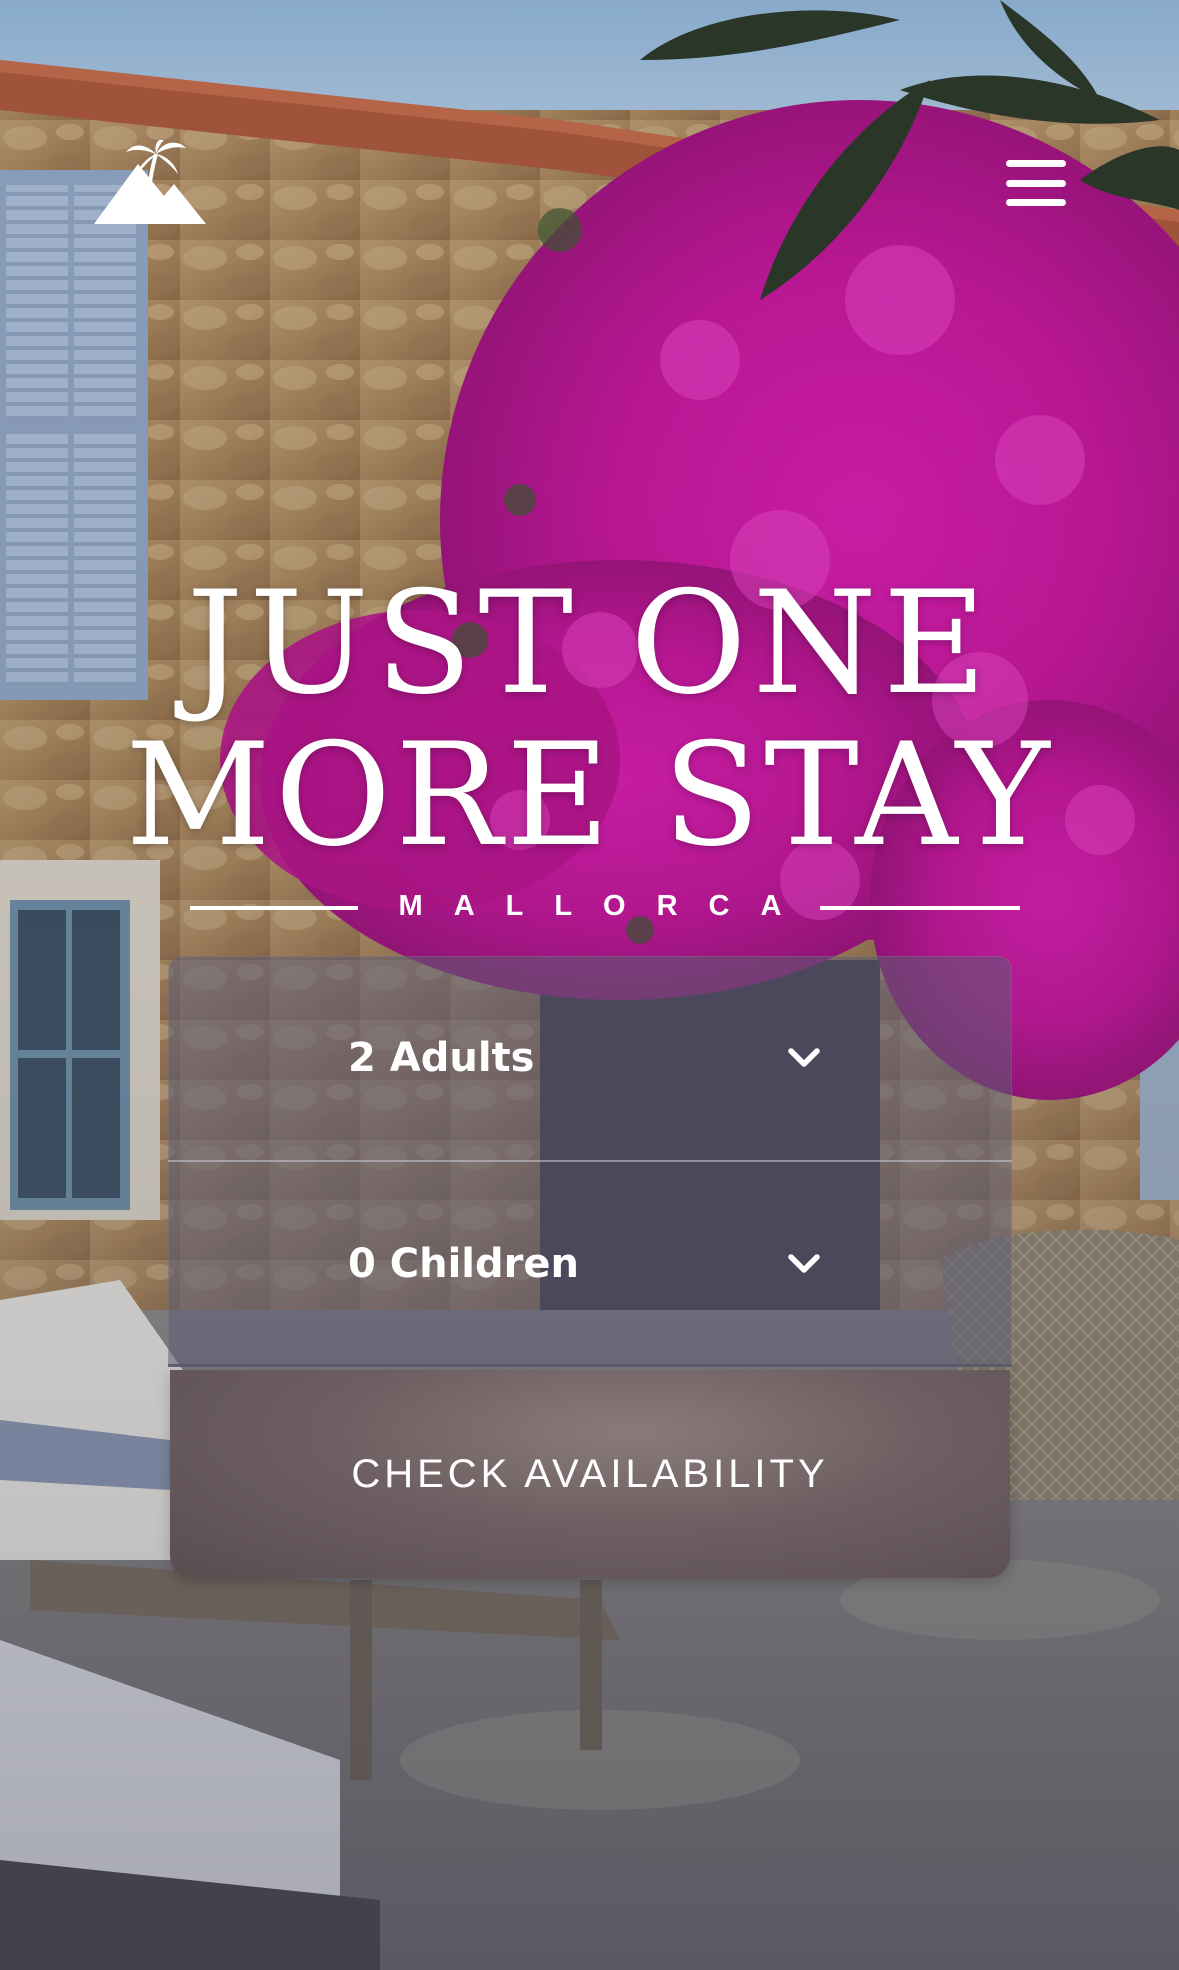  Describe the element at coordinates (590, 1264) in the screenshot. I see `children-select: 0 Children` at that location.